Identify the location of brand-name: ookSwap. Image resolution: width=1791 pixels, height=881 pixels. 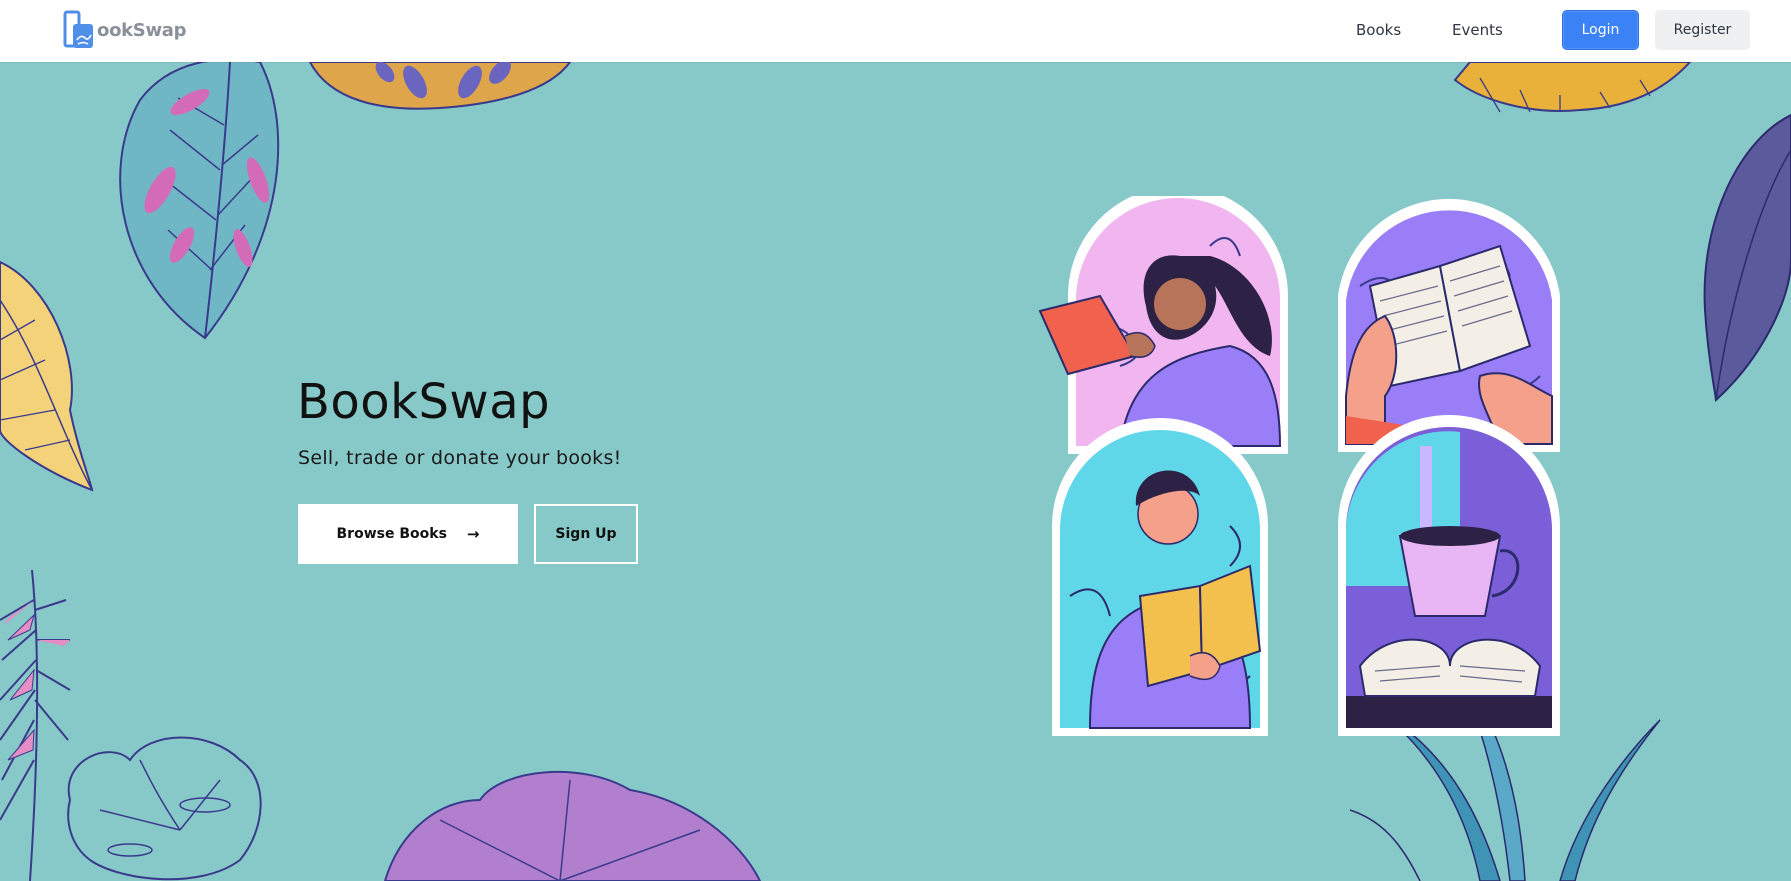
(142, 30).